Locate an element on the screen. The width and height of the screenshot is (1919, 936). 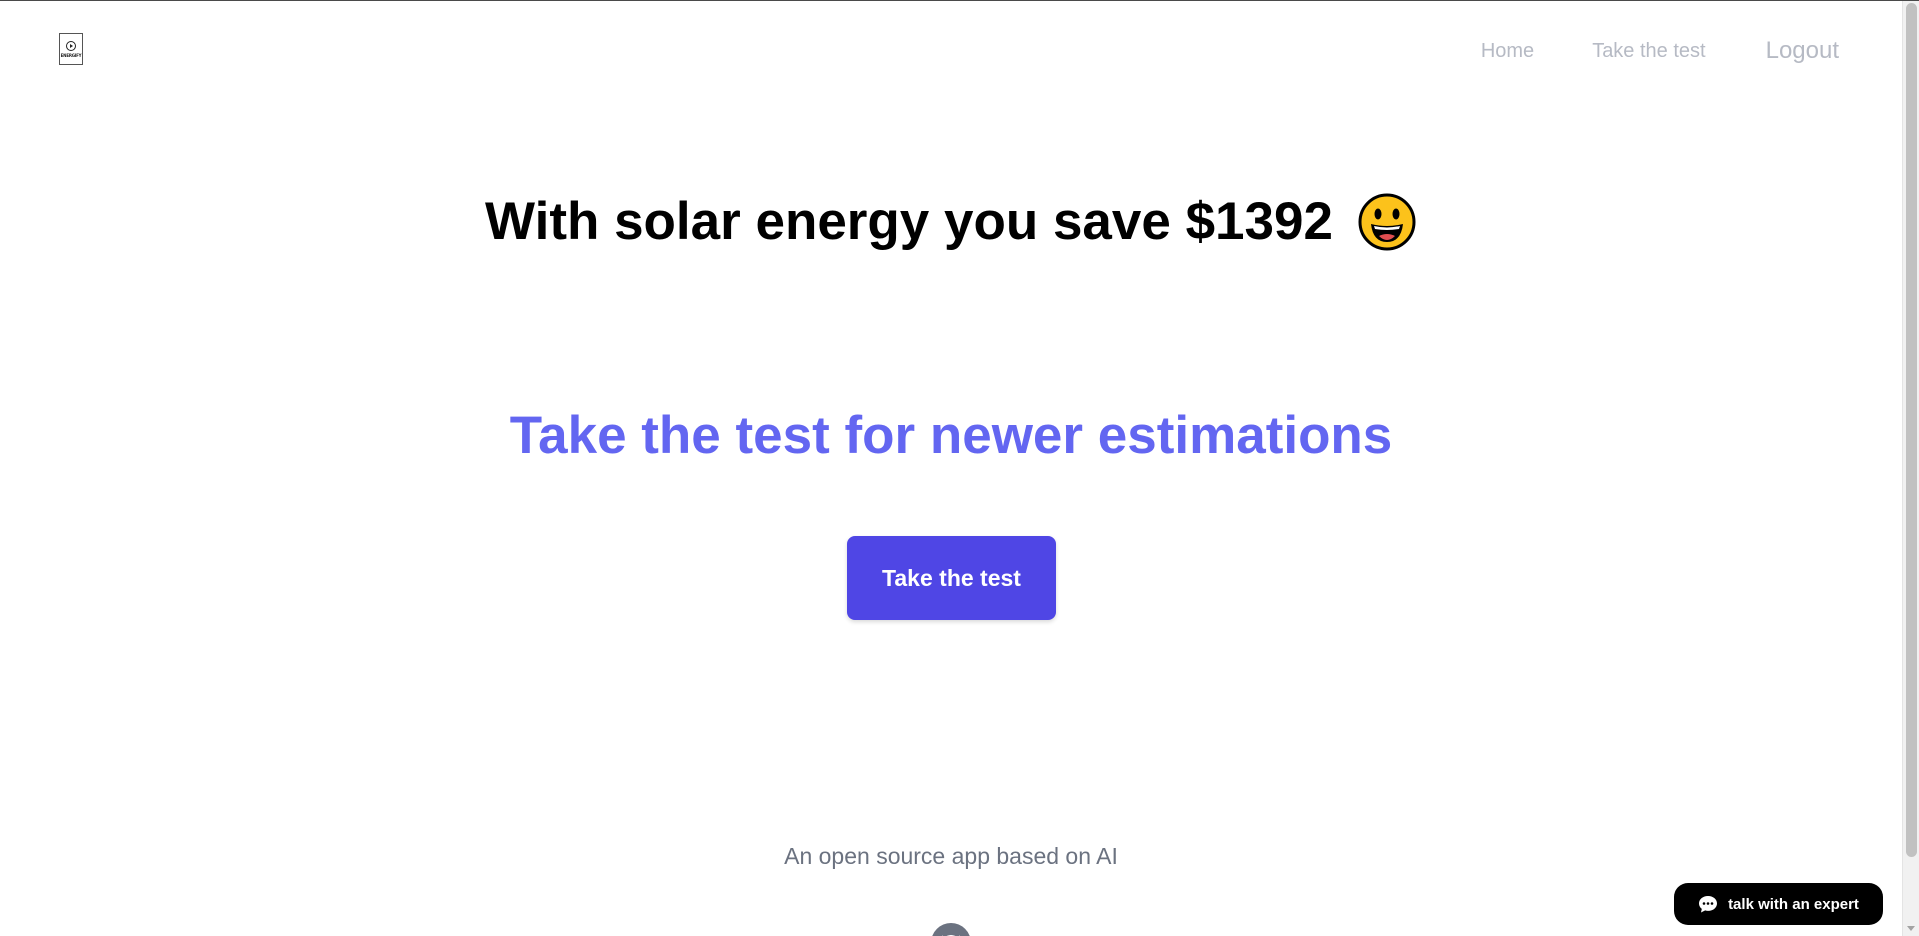
scroll-down-arrow-icon is located at coordinates (1911, 928).